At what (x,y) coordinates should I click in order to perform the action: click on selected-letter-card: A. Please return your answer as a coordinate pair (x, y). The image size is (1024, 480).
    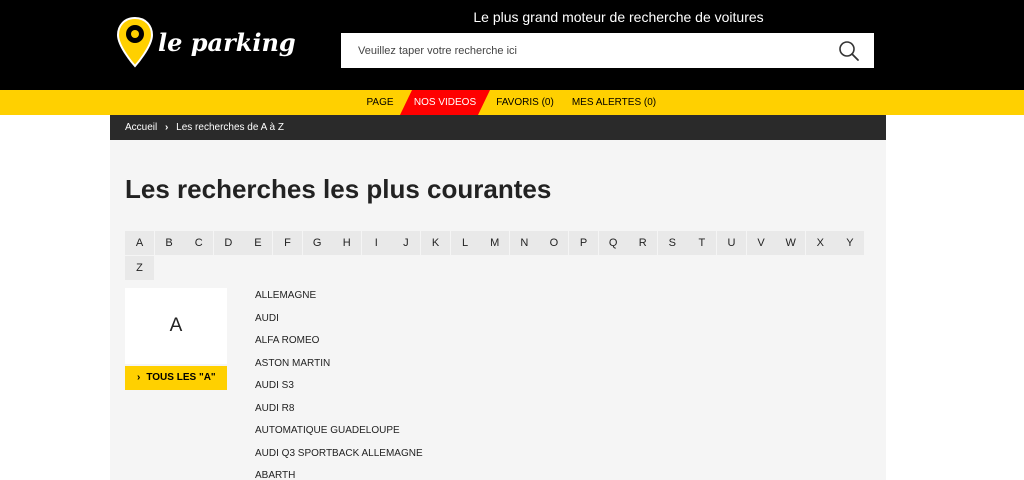
    Looking at the image, I should click on (176, 326).